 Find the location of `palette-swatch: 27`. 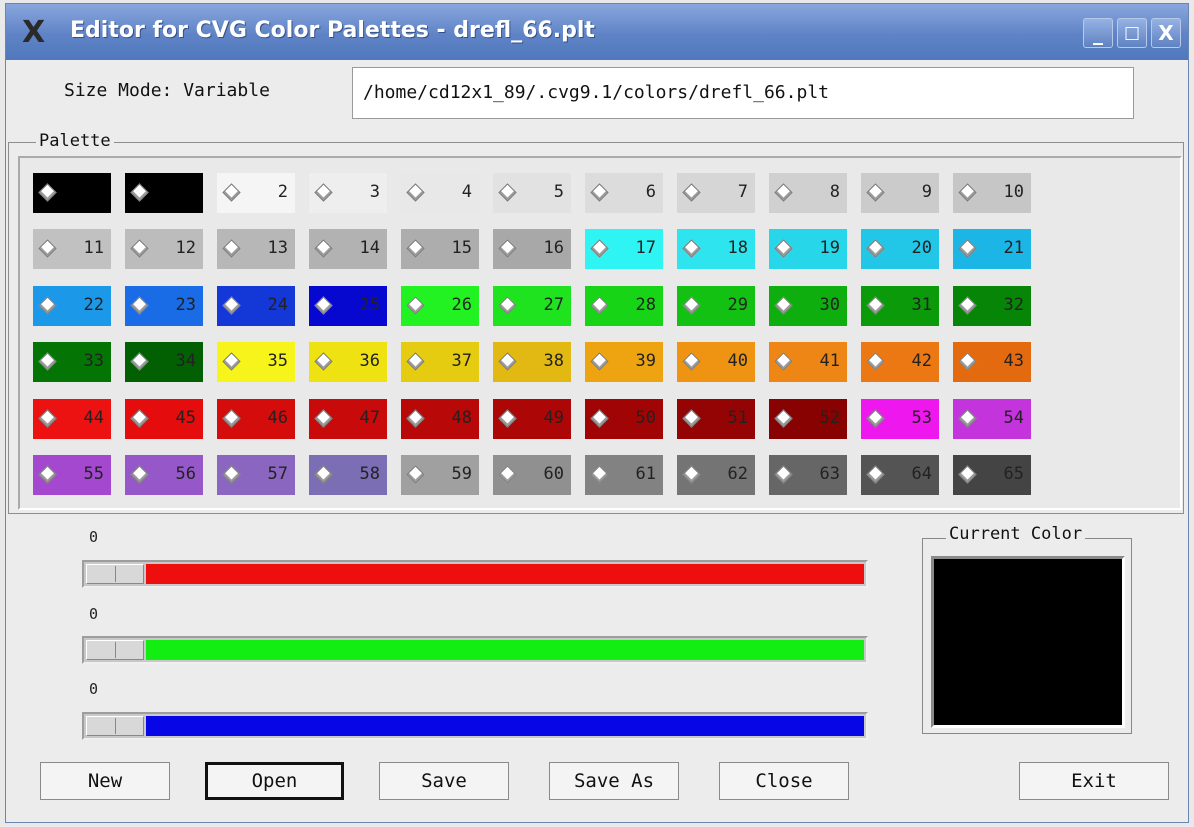

palette-swatch: 27 is located at coordinates (532, 306).